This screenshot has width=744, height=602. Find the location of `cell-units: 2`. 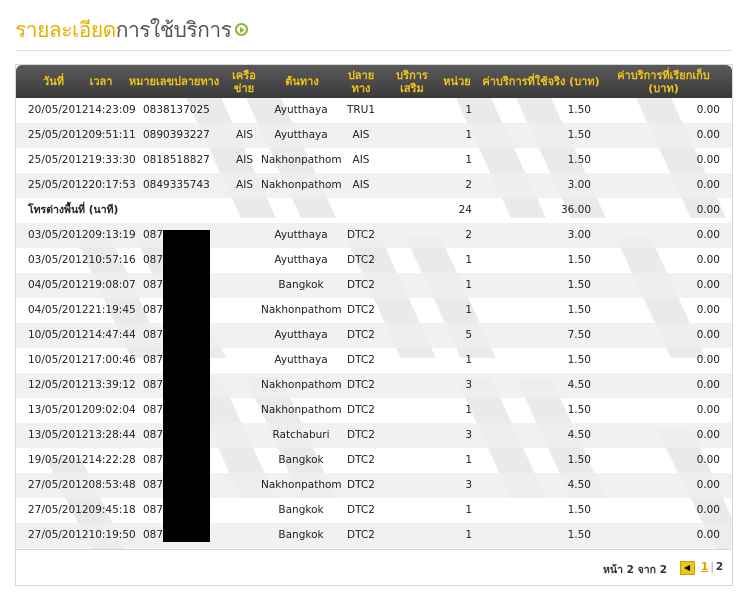

cell-units: 2 is located at coordinates (468, 185).